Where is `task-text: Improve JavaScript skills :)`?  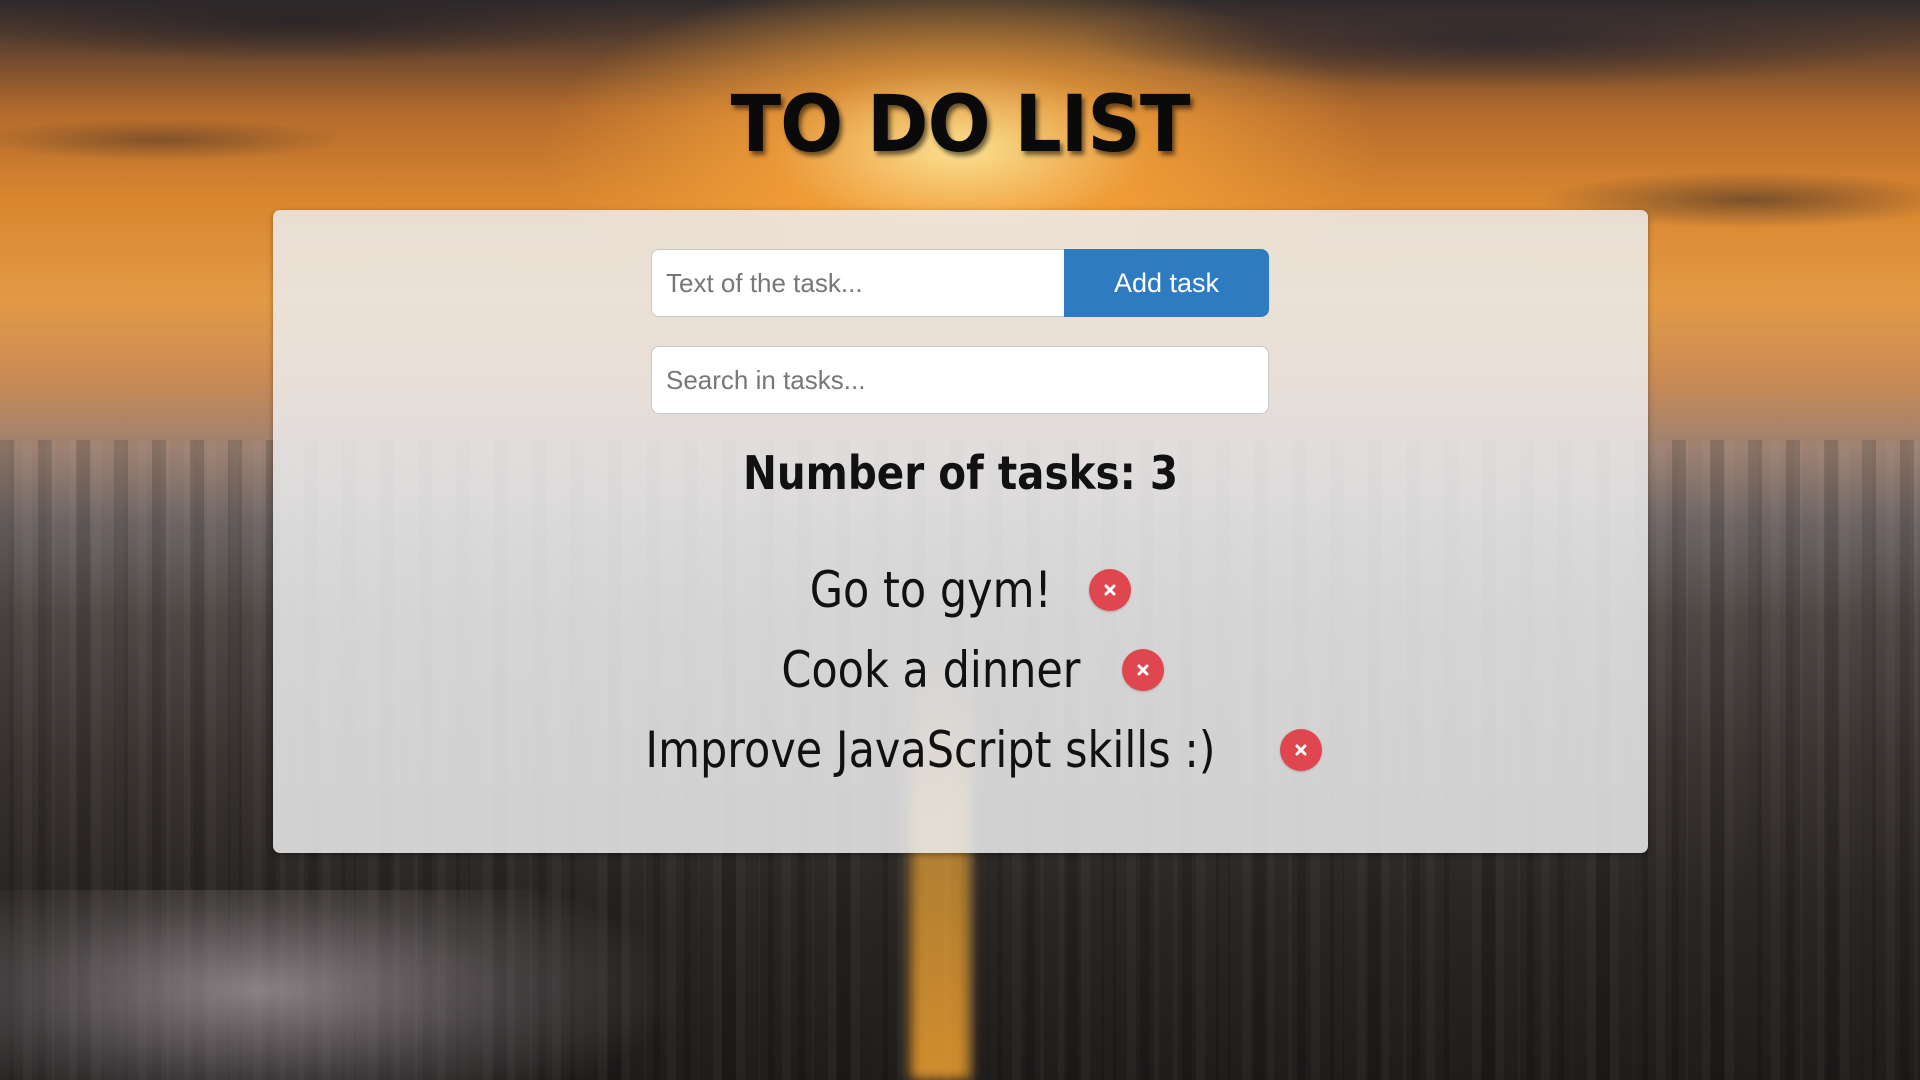
task-text: Improve JavaScript skills :) is located at coordinates (930, 750).